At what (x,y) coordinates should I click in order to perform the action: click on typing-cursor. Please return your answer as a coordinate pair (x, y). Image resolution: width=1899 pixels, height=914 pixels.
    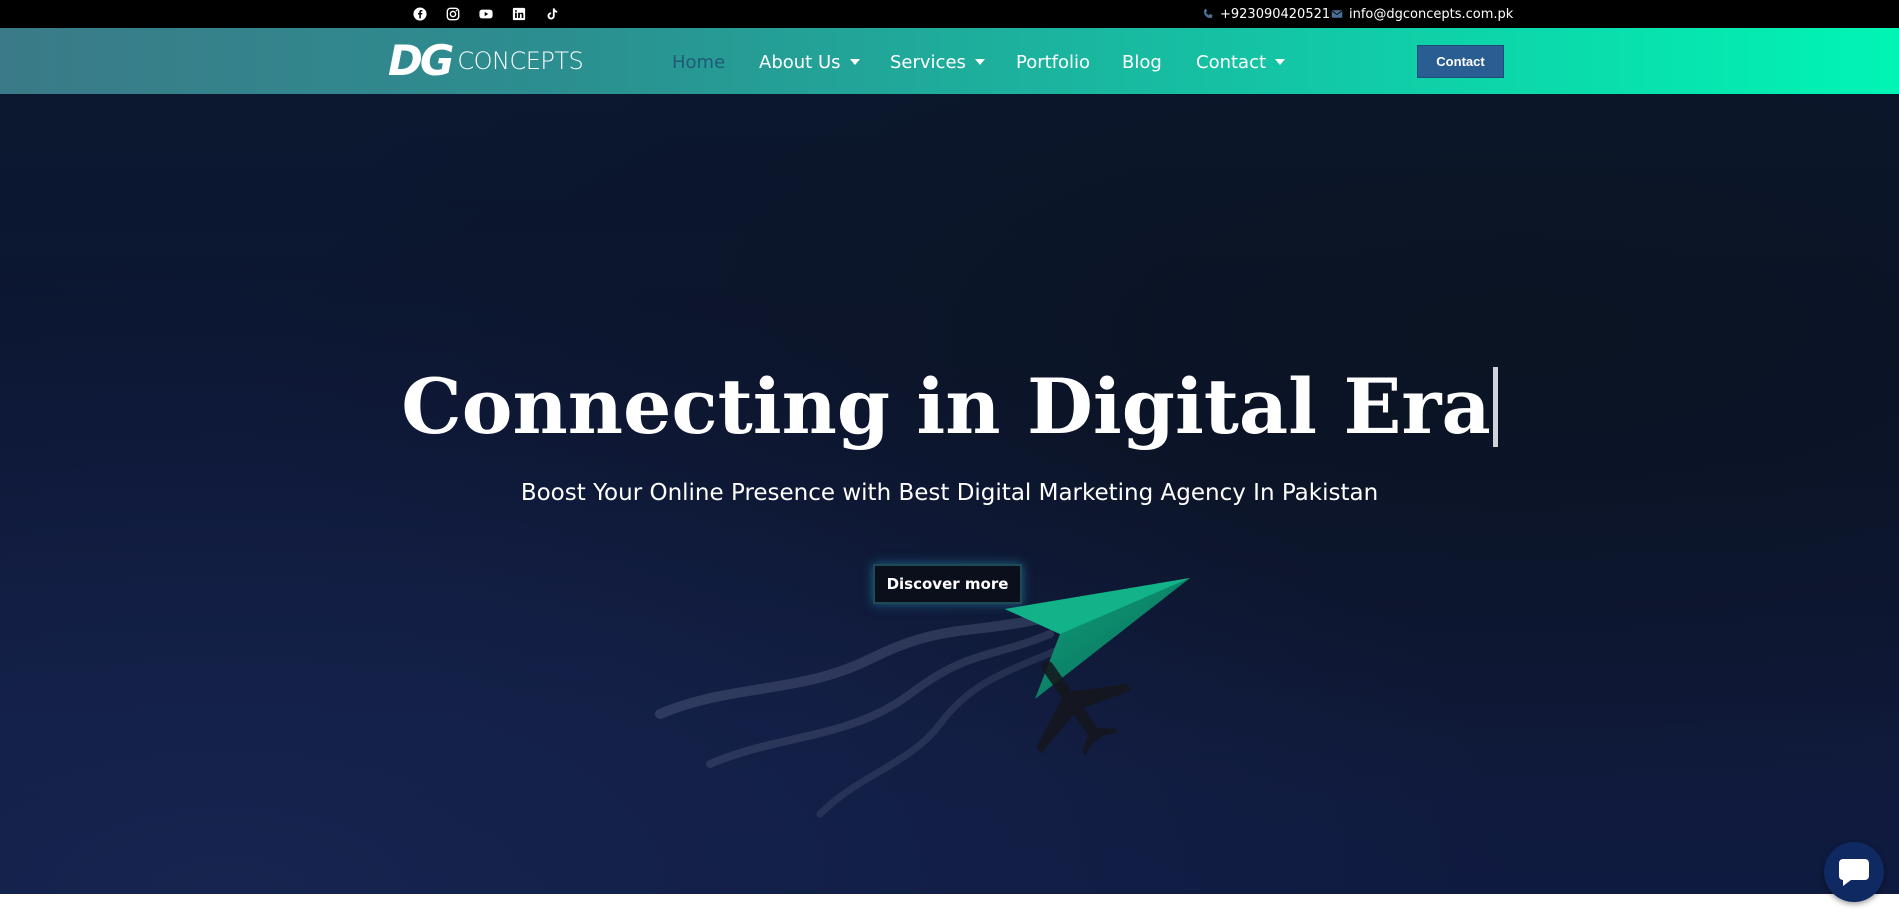
    Looking at the image, I should click on (1495, 407).